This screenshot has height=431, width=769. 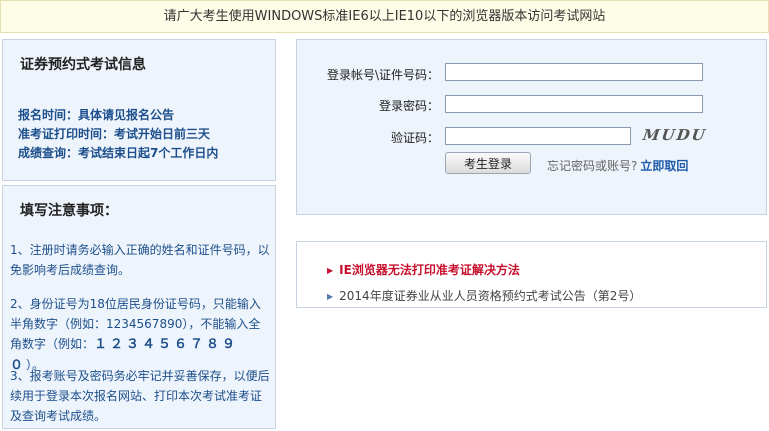 What do you see at coordinates (384, 16) in the screenshot?
I see `browser-notice-banner: 请广大考生使用WINDOWS标准IE6以上IE10以下的浏览器版本访问考试网站` at bounding box center [384, 16].